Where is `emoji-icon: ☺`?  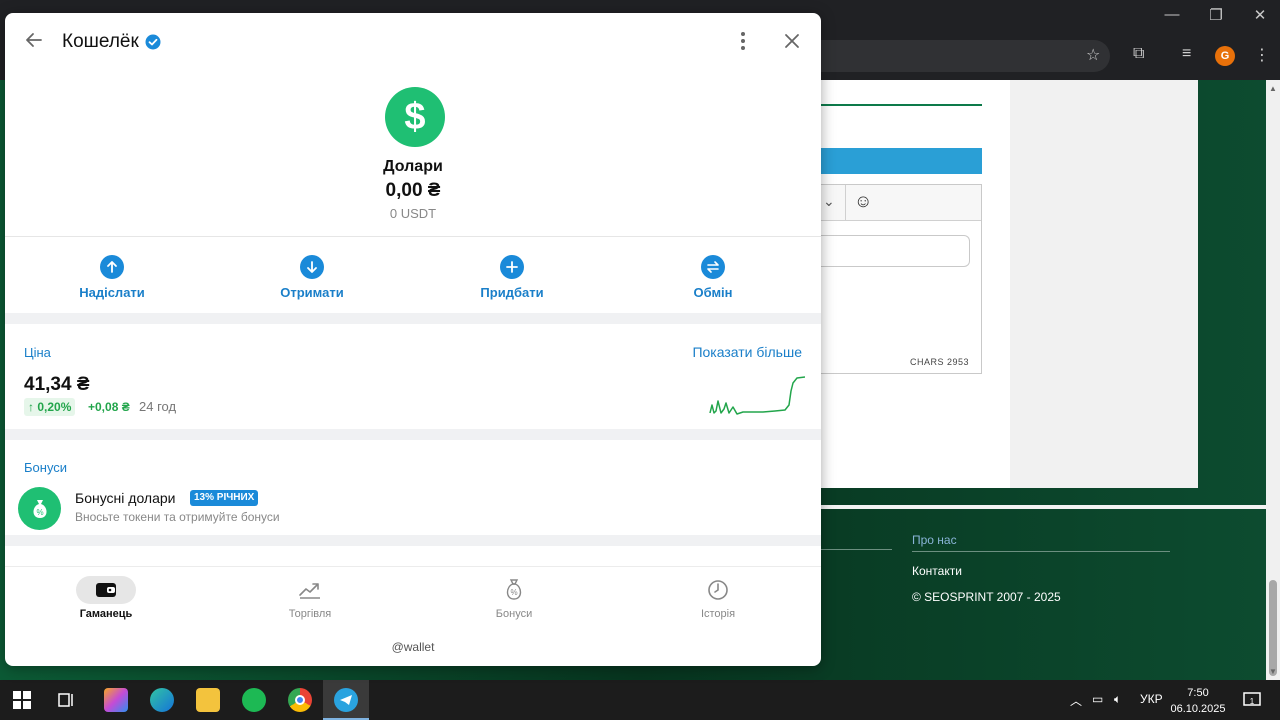
emoji-icon: ☺ is located at coordinates (863, 201).